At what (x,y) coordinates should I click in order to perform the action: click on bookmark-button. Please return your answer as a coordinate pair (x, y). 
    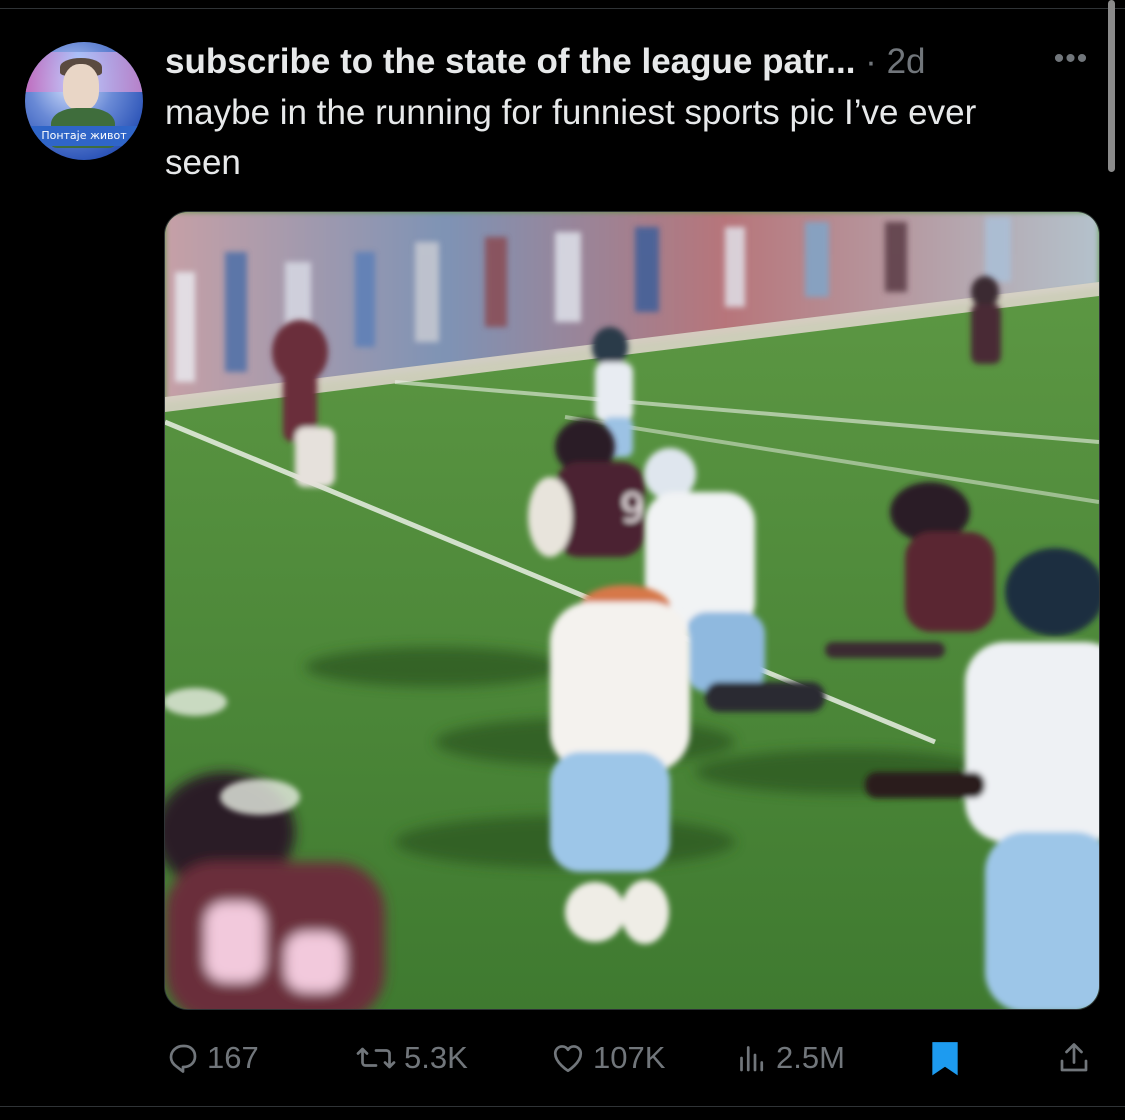
    Looking at the image, I should click on (948, 1058).